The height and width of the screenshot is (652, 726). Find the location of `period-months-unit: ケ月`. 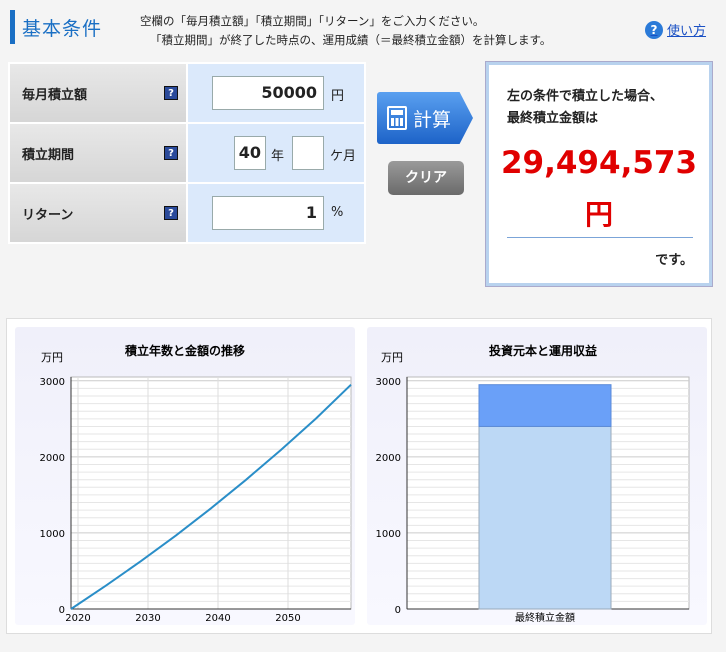

period-months-unit: ケ月 is located at coordinates (343, 156).